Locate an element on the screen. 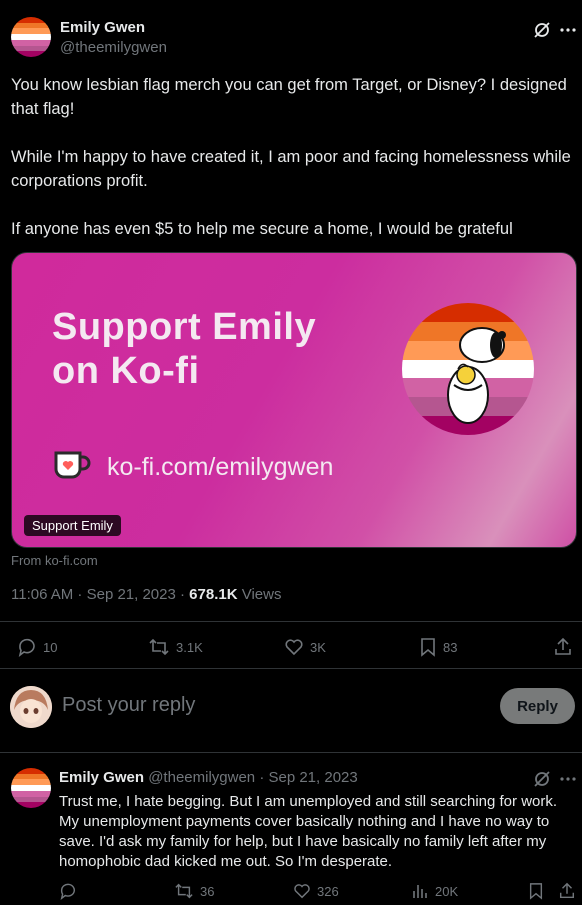 The height and width of the screenshot is (905, 582). reply-repost-button: 36 is located at coordinates (194, 891).